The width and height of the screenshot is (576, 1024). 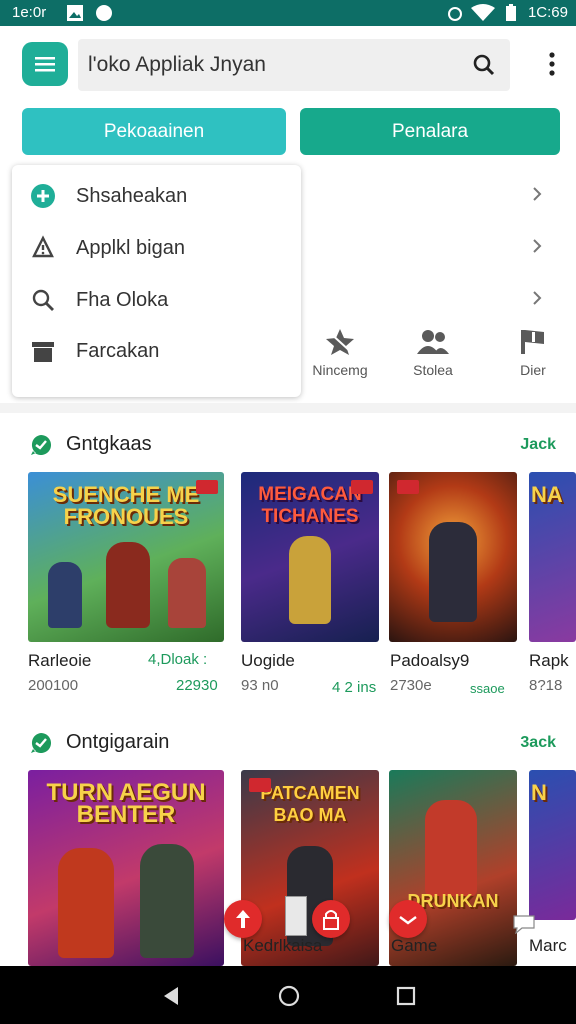 I want to click on compass-icon, so click(x=104, y=13).